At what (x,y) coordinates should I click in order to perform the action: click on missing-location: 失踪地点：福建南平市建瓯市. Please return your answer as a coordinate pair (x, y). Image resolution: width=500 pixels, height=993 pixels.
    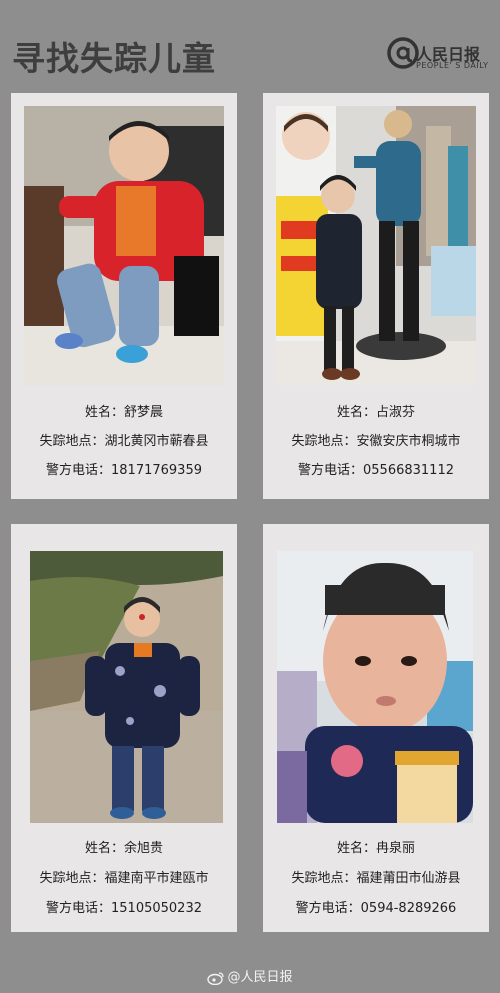
    Looking at the image, I should click on (124, 878).